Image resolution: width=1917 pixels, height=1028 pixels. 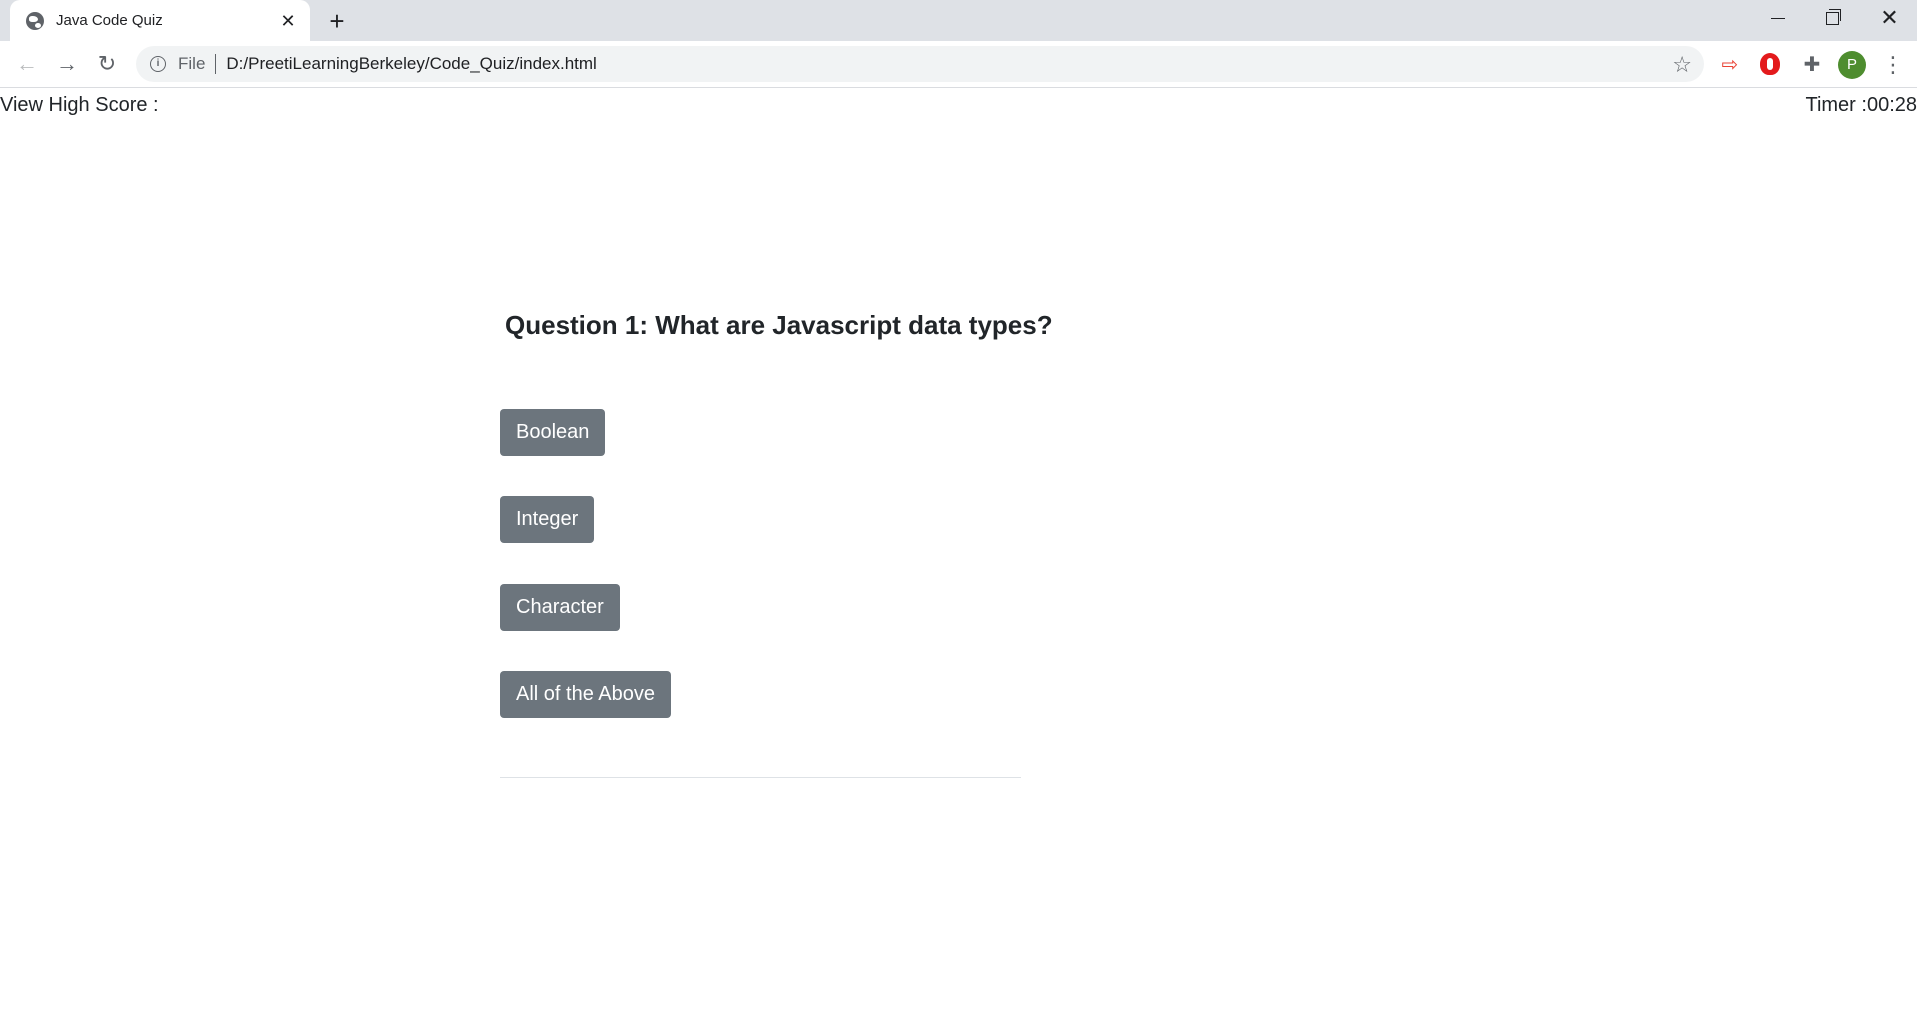 I want to click on site-info-icon: i, so click(x=158, y=64).